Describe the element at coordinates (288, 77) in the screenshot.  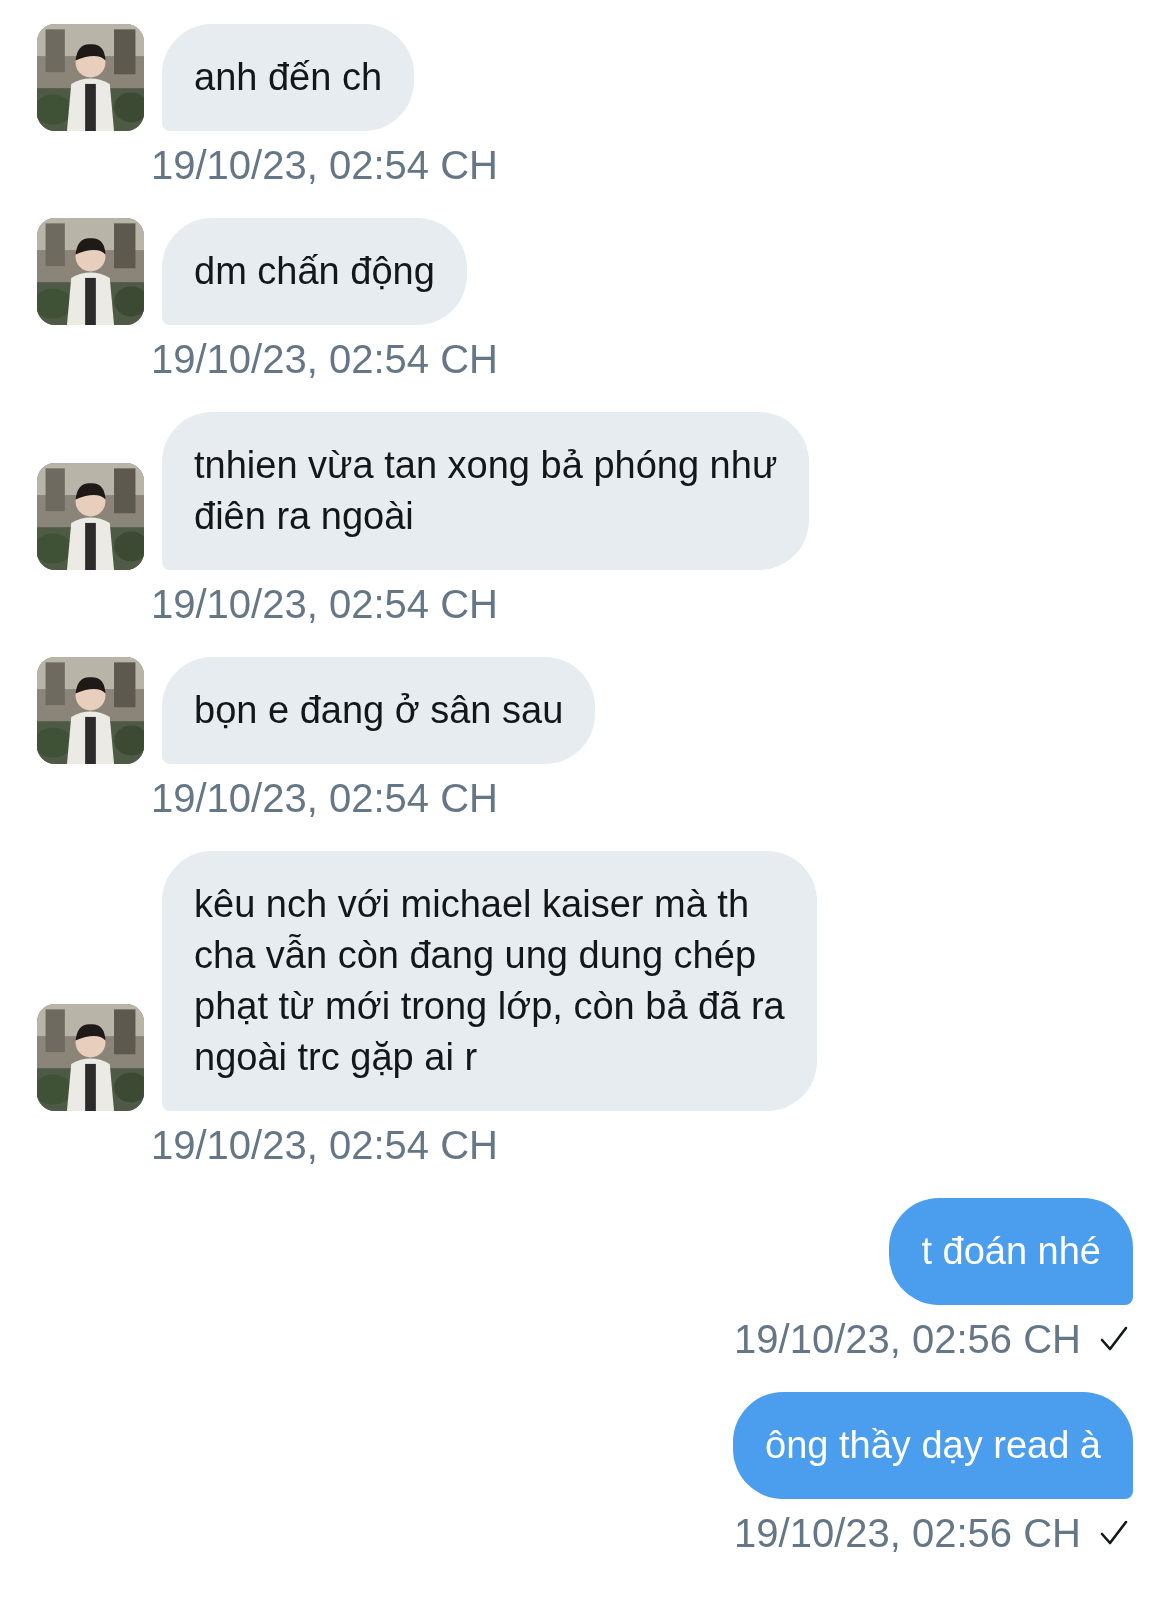
I see `received-message-bubble: anh đến ch` at that location.